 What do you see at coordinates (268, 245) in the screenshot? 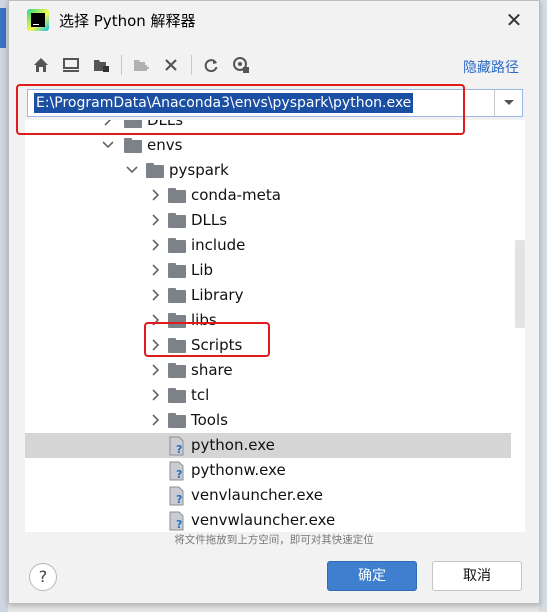
I see `tree-folder-row: include` at bounding box center [268, 245].